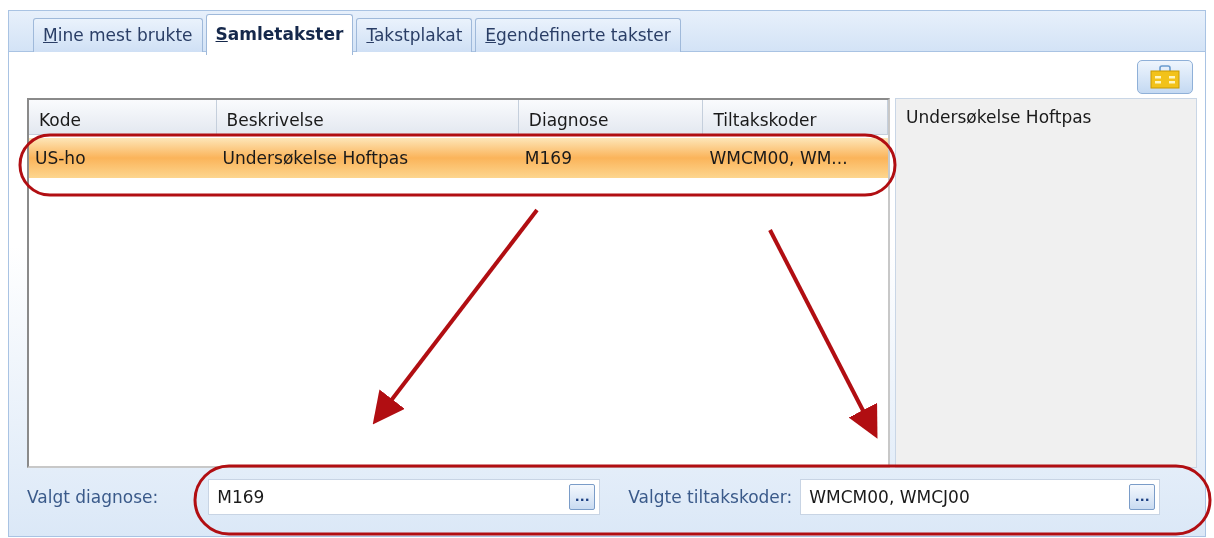 The width and height of the screenshot is (1214, 538). Describe the element at coordinates (611, 117) in the screenshot. I see `column-header: Diagnose` at that location.